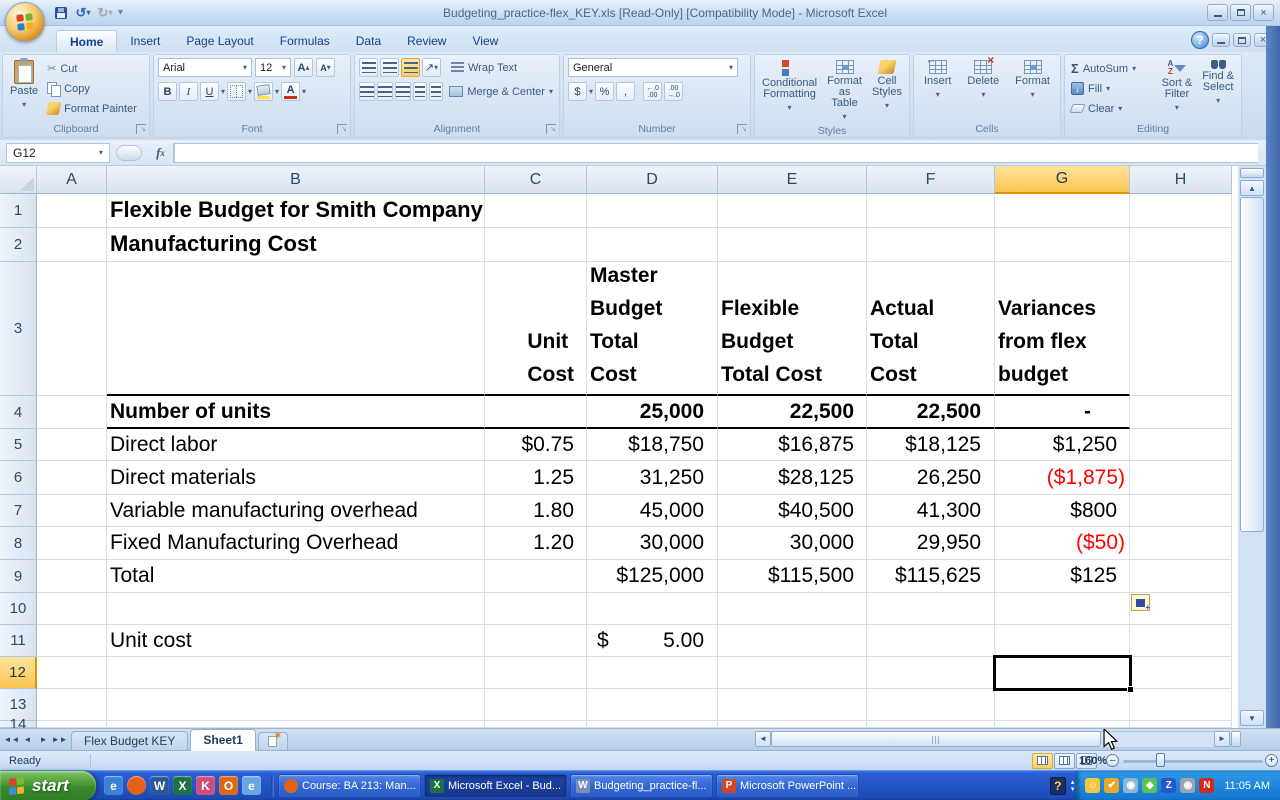 Image resolution: width=1280 pixels, height=800 pixels. Describe the element at coordinates (536, 705) in the screenshot. I see `cell-C13` at that location.